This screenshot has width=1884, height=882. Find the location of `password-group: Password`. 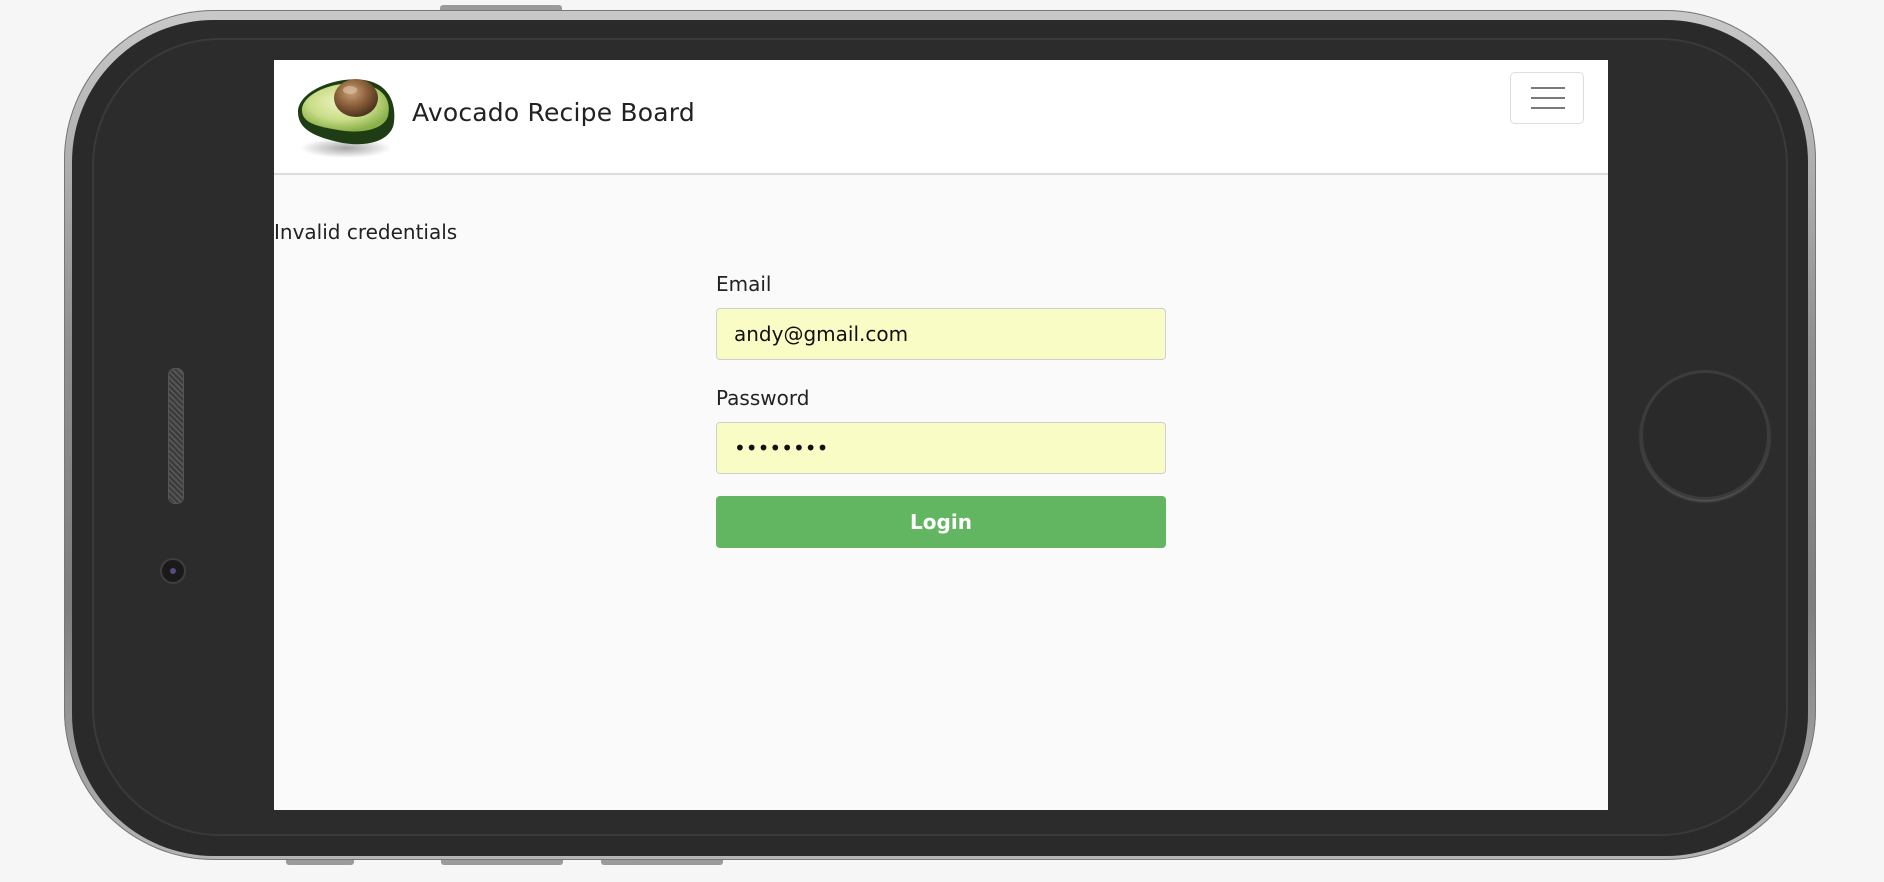

password-group: Password is located at coordinates (941, 430).